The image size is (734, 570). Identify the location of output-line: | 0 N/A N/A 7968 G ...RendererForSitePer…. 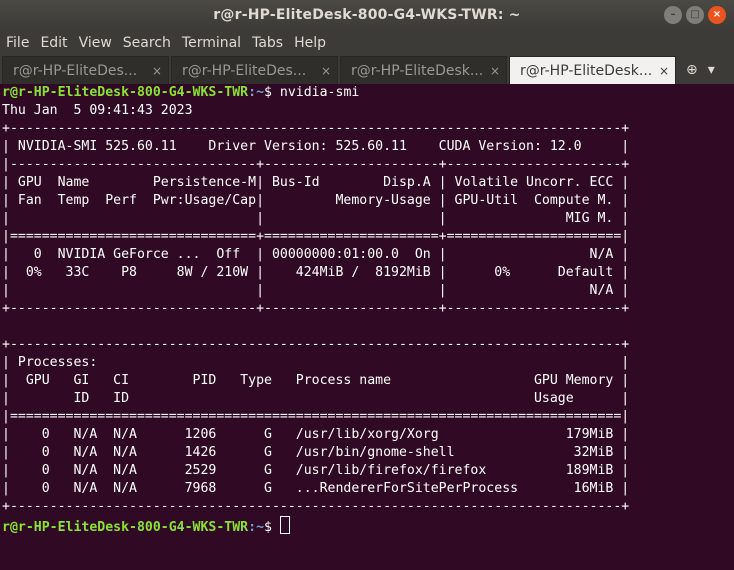
(316, 488).